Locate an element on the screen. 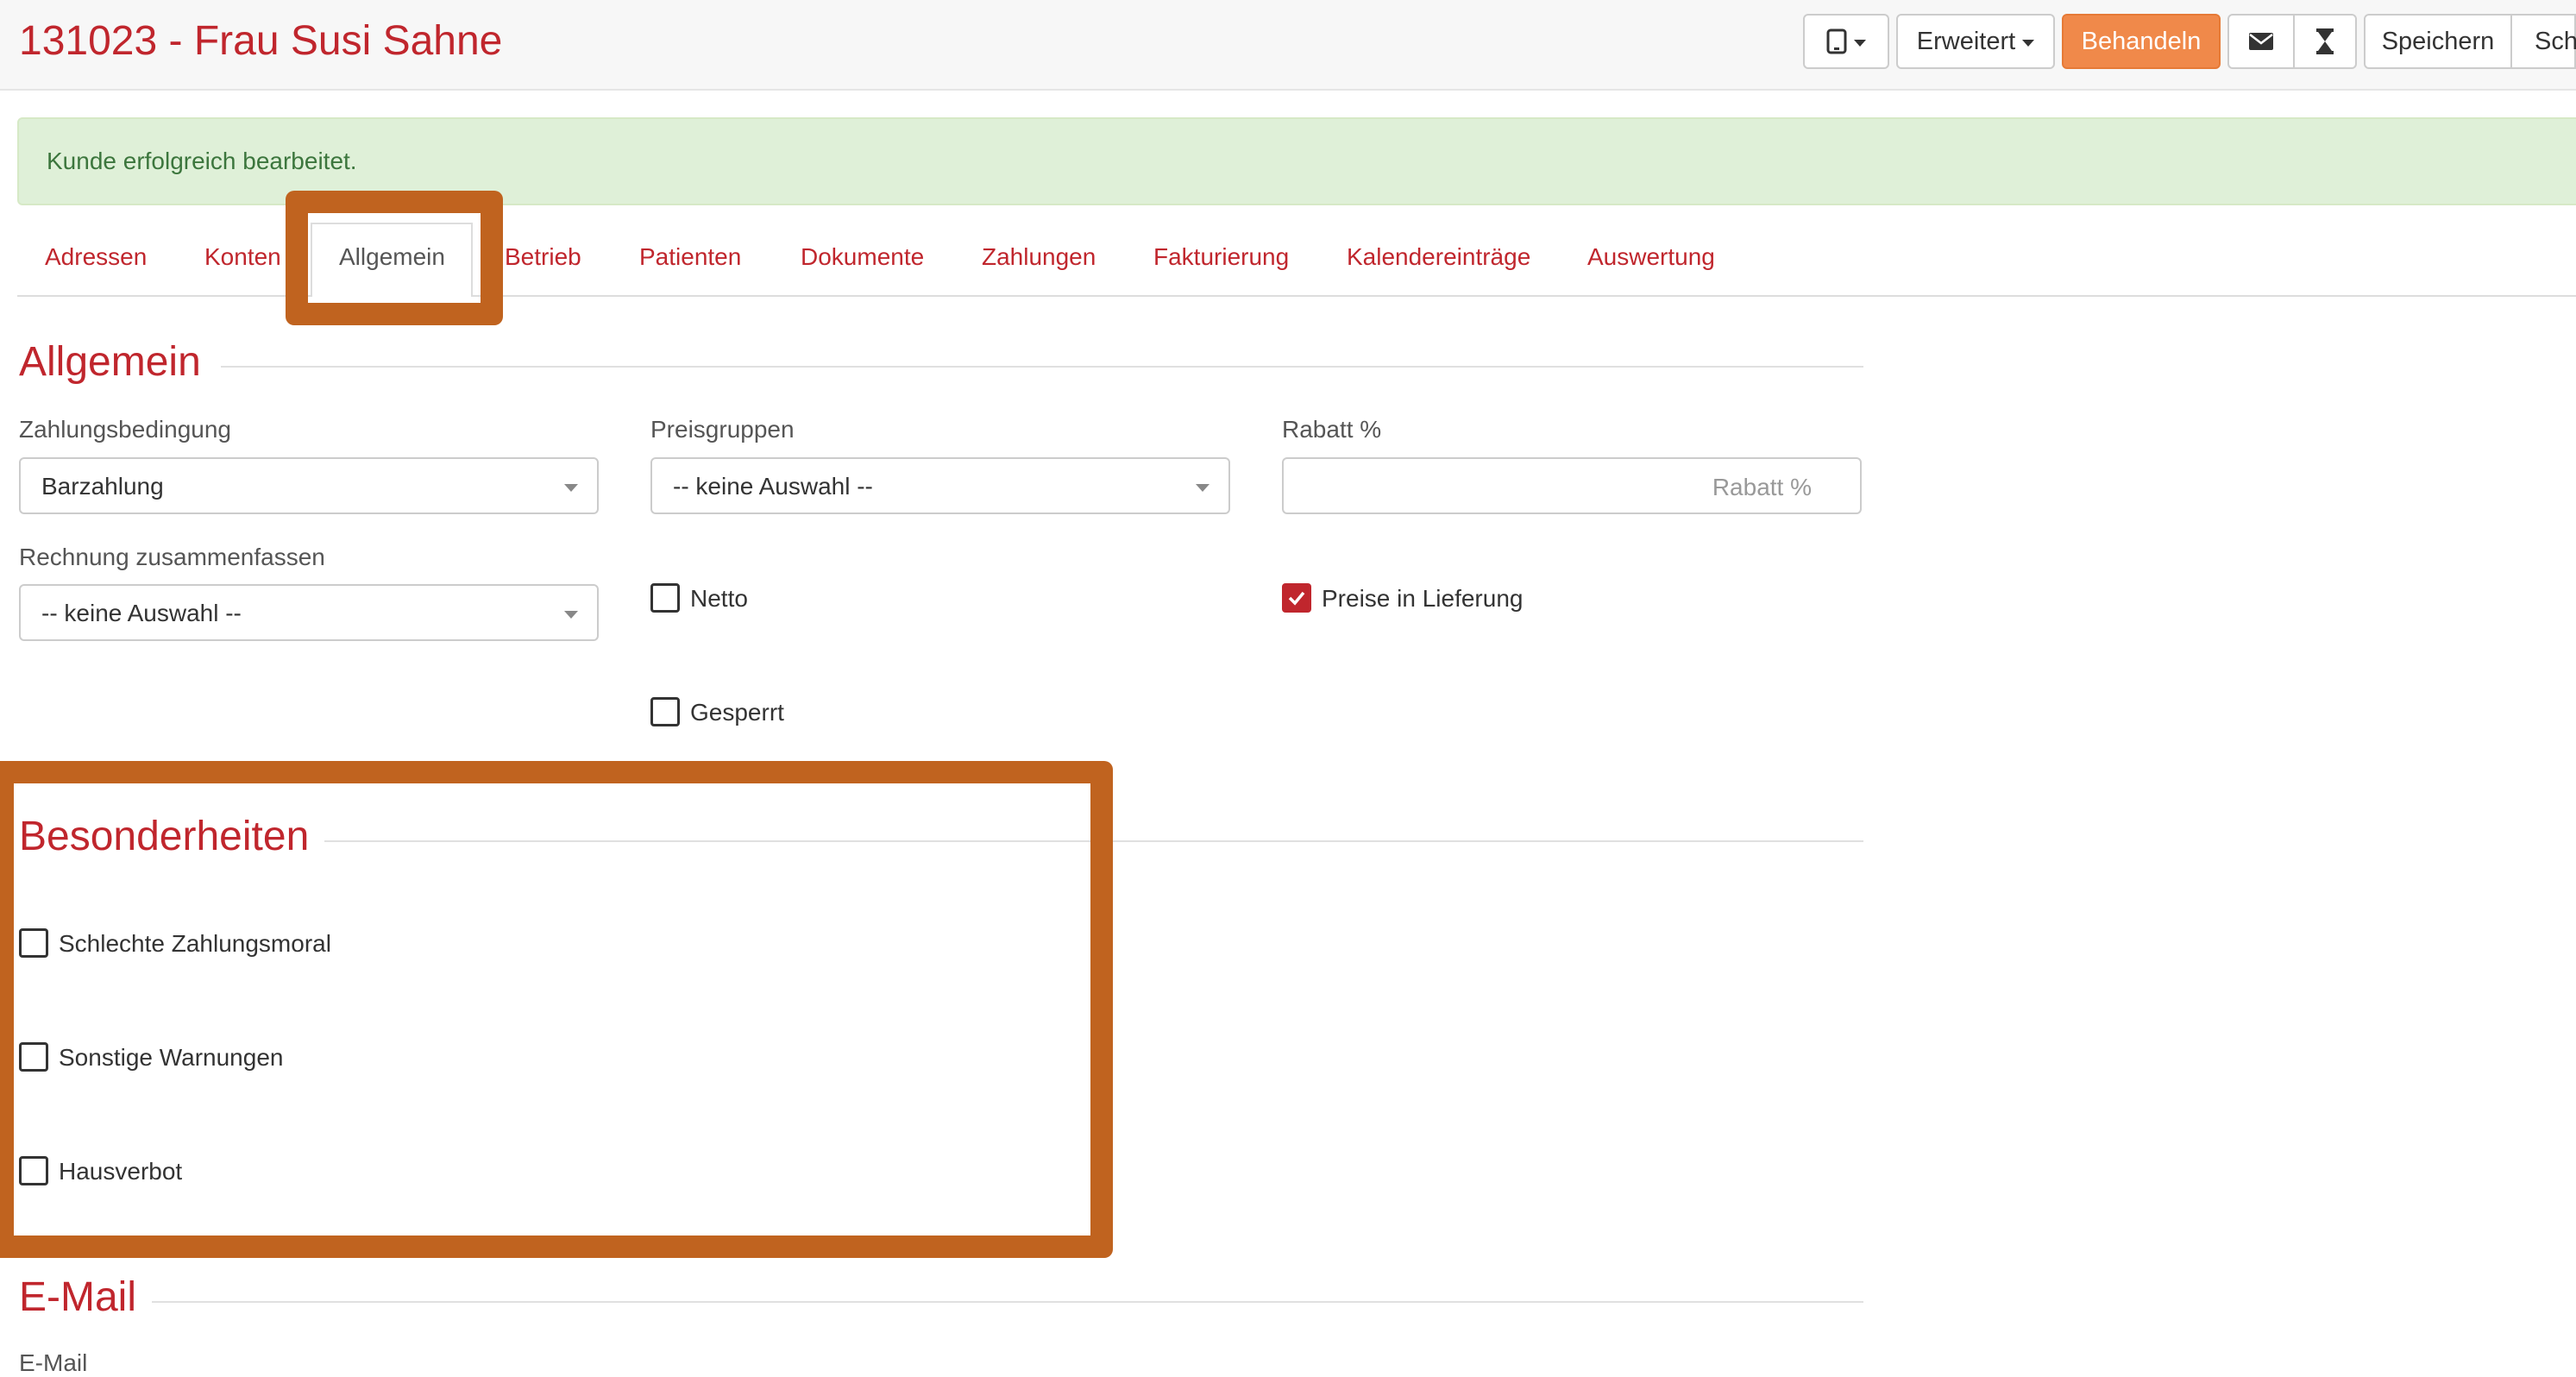 This screenshot has width=2576, height=1377. zahlungsbedingung-label: Zahlungsbedingung is located at coordinates (125, 429).